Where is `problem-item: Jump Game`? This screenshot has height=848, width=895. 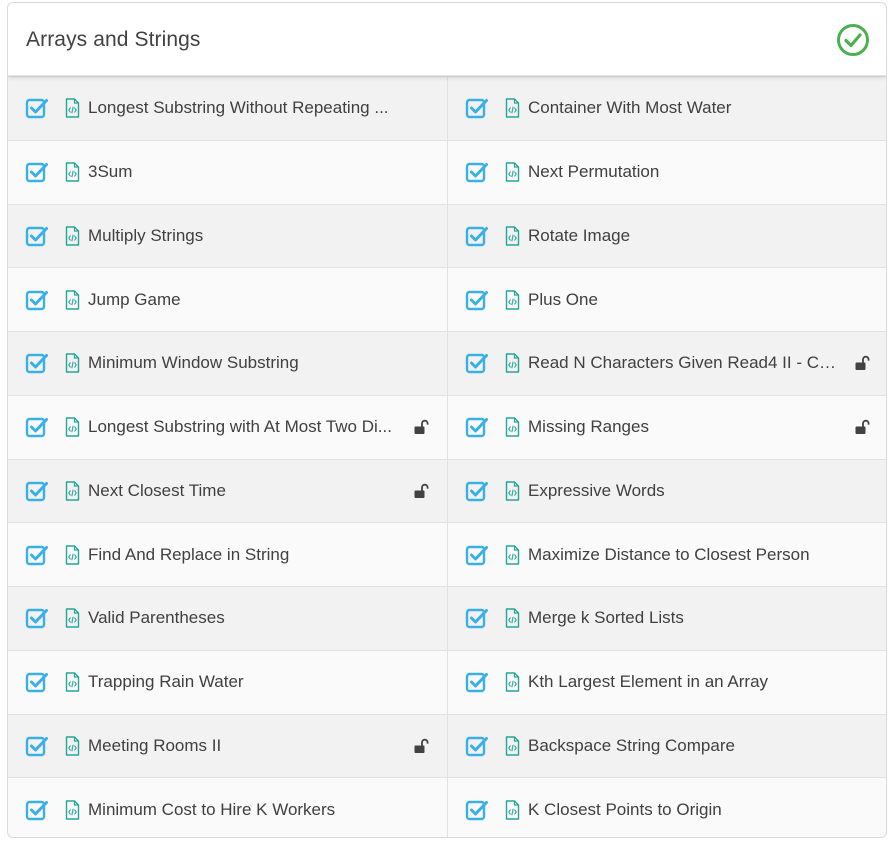 problem-item: Jump Game is located at coordinates (228, 299).